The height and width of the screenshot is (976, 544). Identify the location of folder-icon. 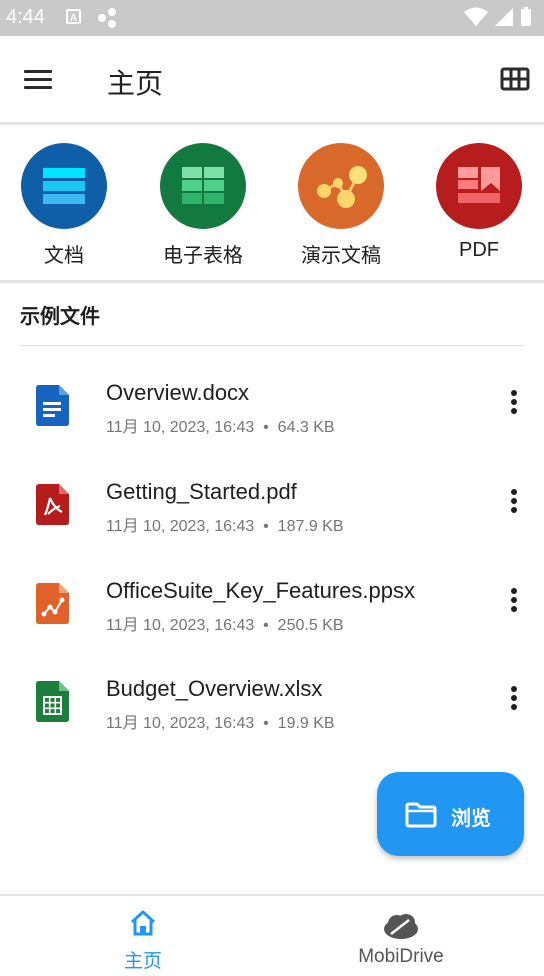
(421, 815).